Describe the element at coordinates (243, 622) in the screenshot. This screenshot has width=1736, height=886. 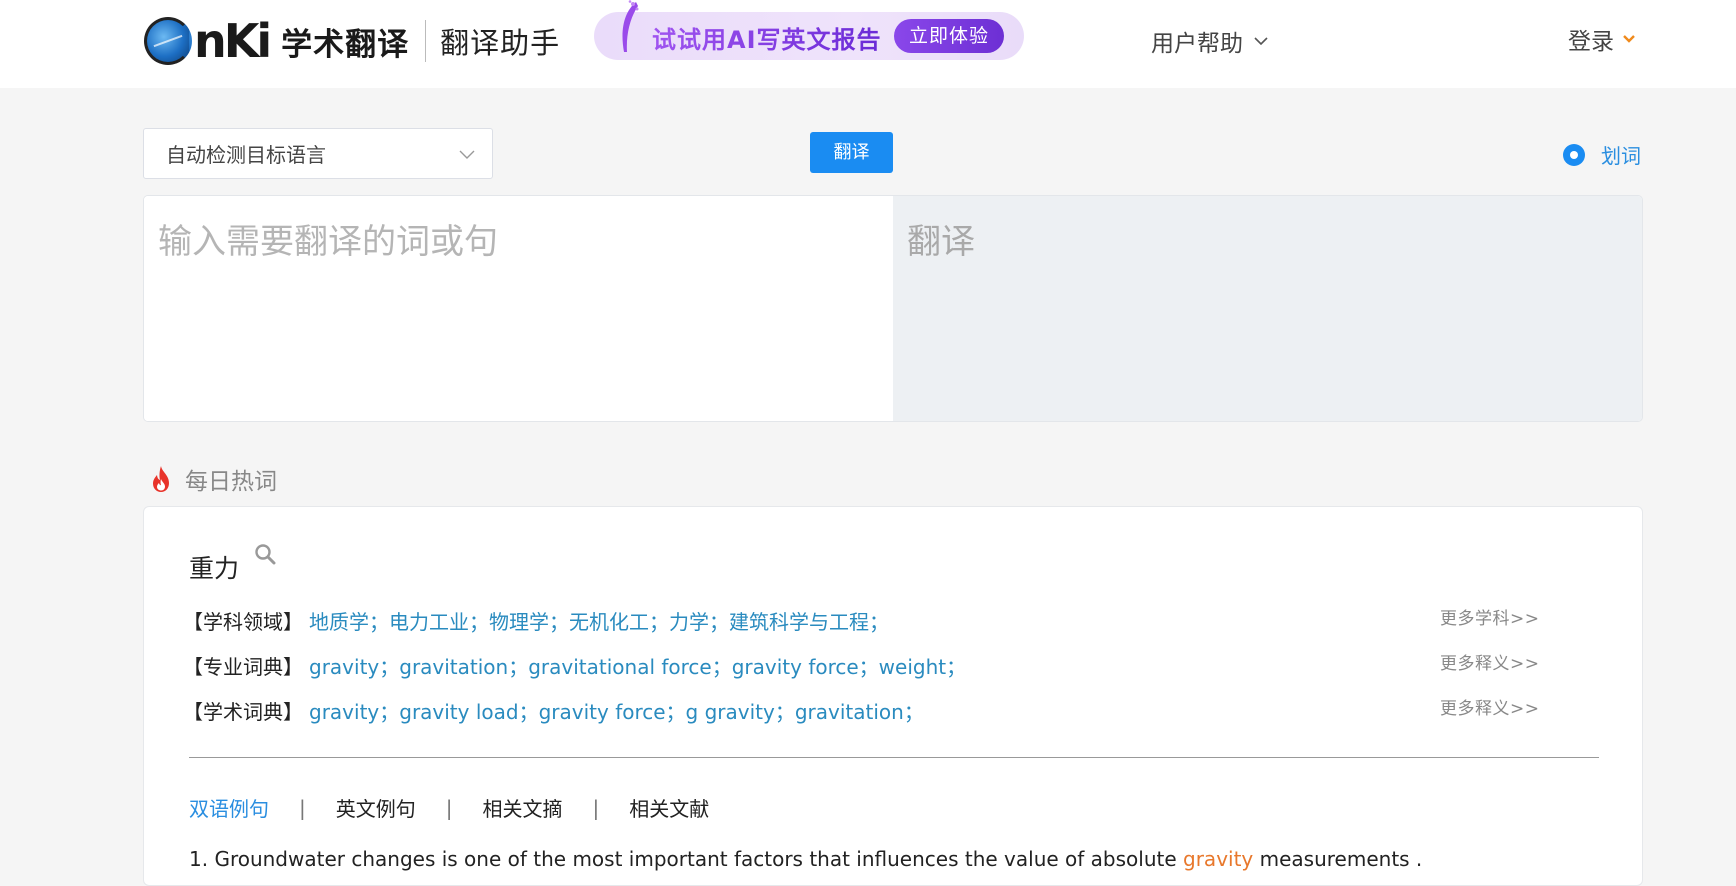
I see `definition-label: 【学科领域】` at that location.